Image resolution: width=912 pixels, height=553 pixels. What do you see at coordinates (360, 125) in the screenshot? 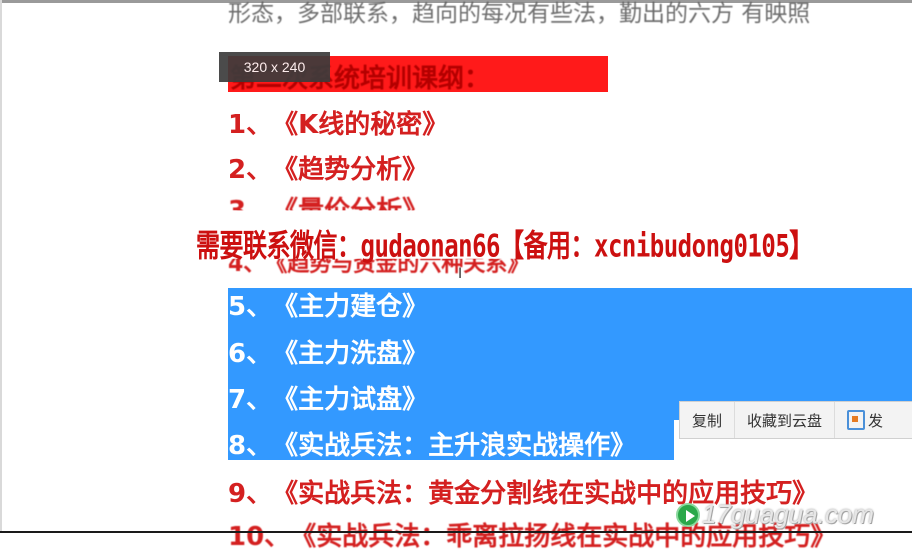
I see `item-title: 《K线的秘密》` at bounding box center [360, 125].